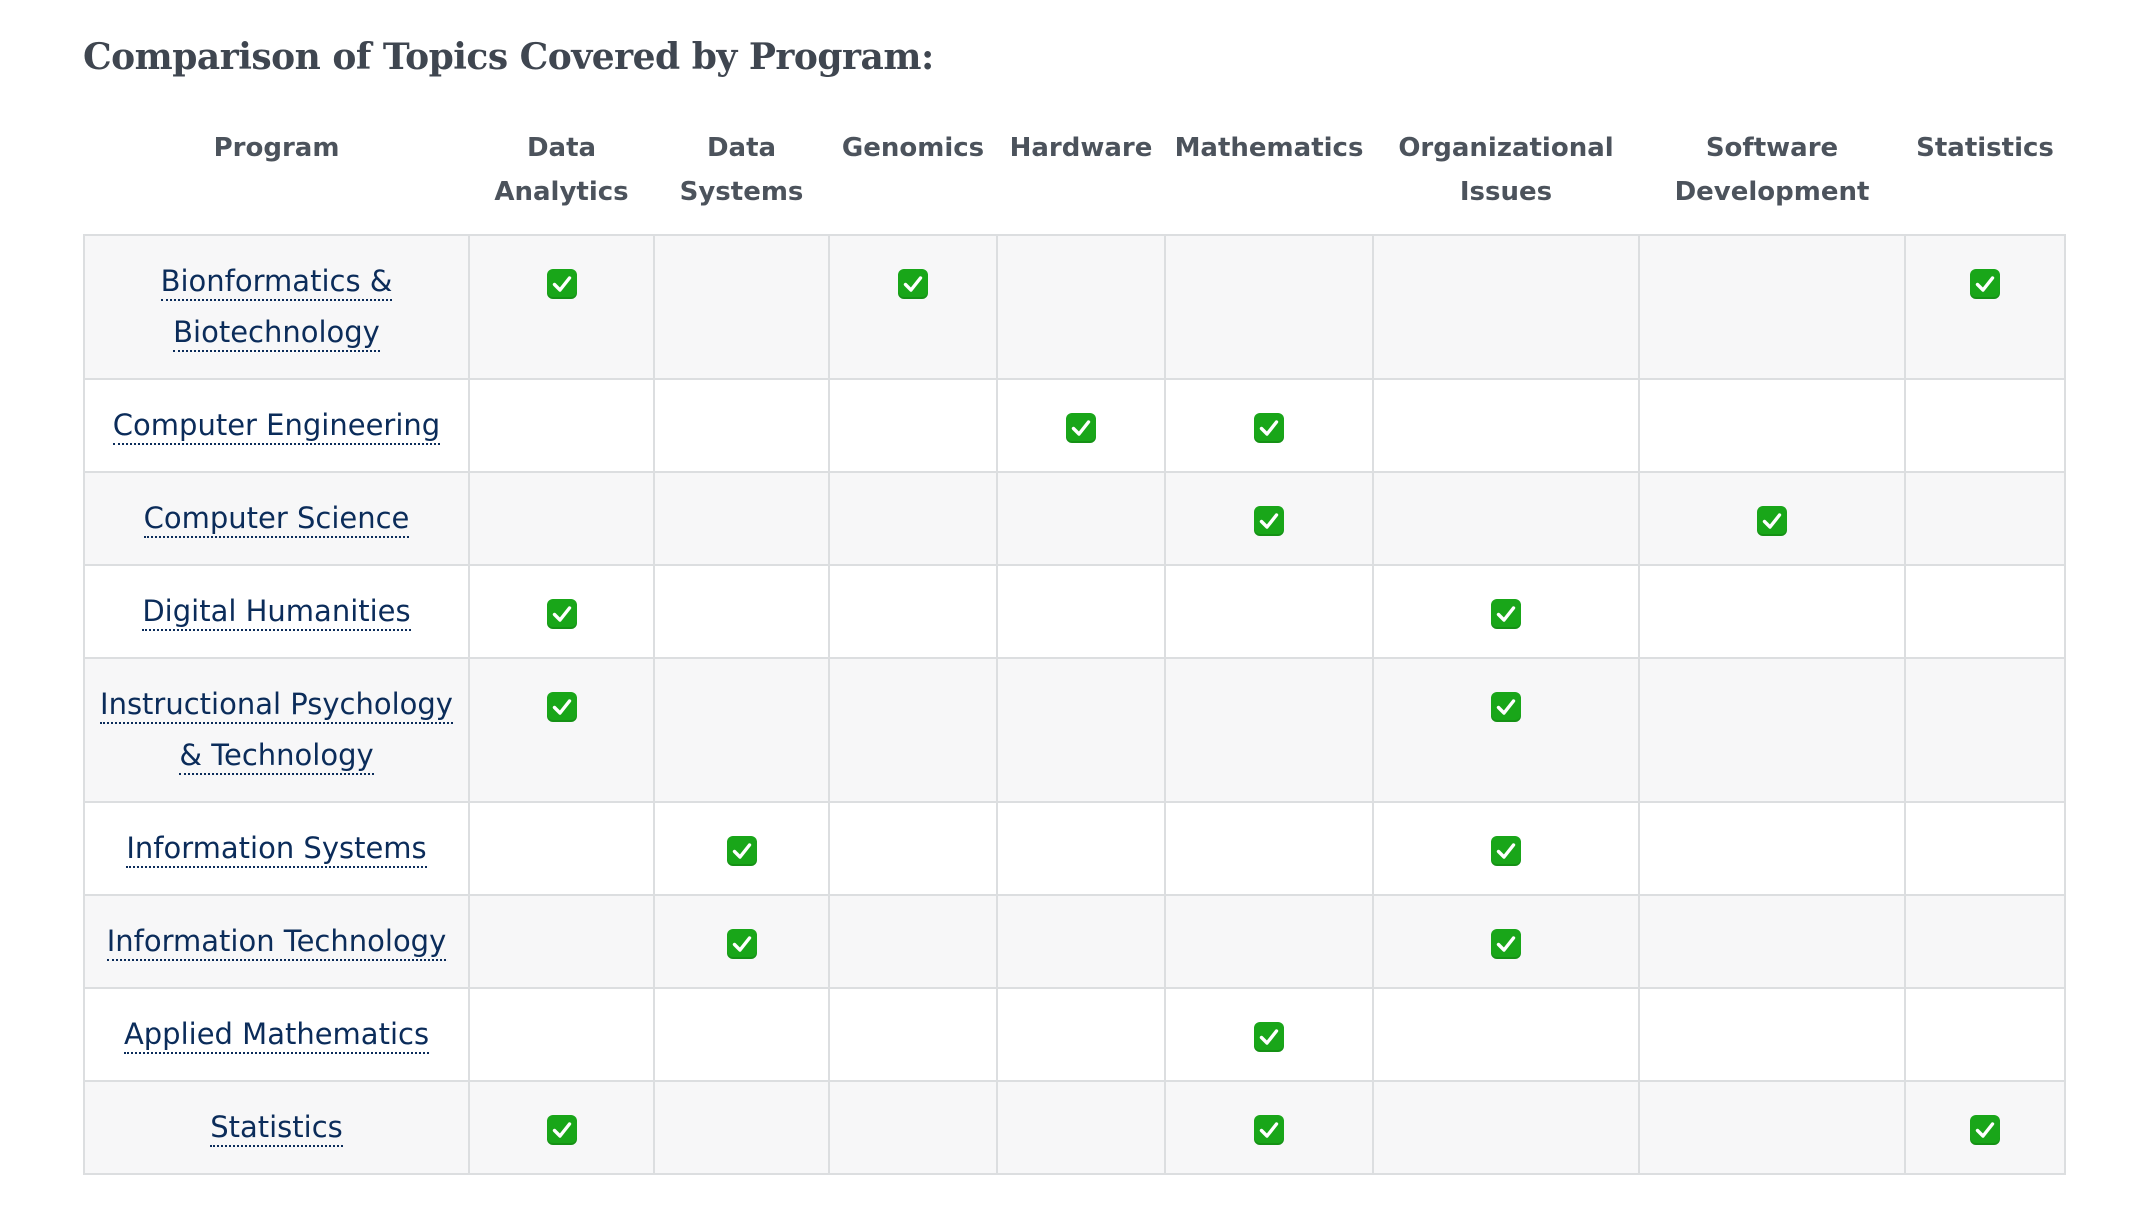 This screenshot has height=1226, width=2146. I want to click on program-link: Computer Engineering, so click(276, 426).